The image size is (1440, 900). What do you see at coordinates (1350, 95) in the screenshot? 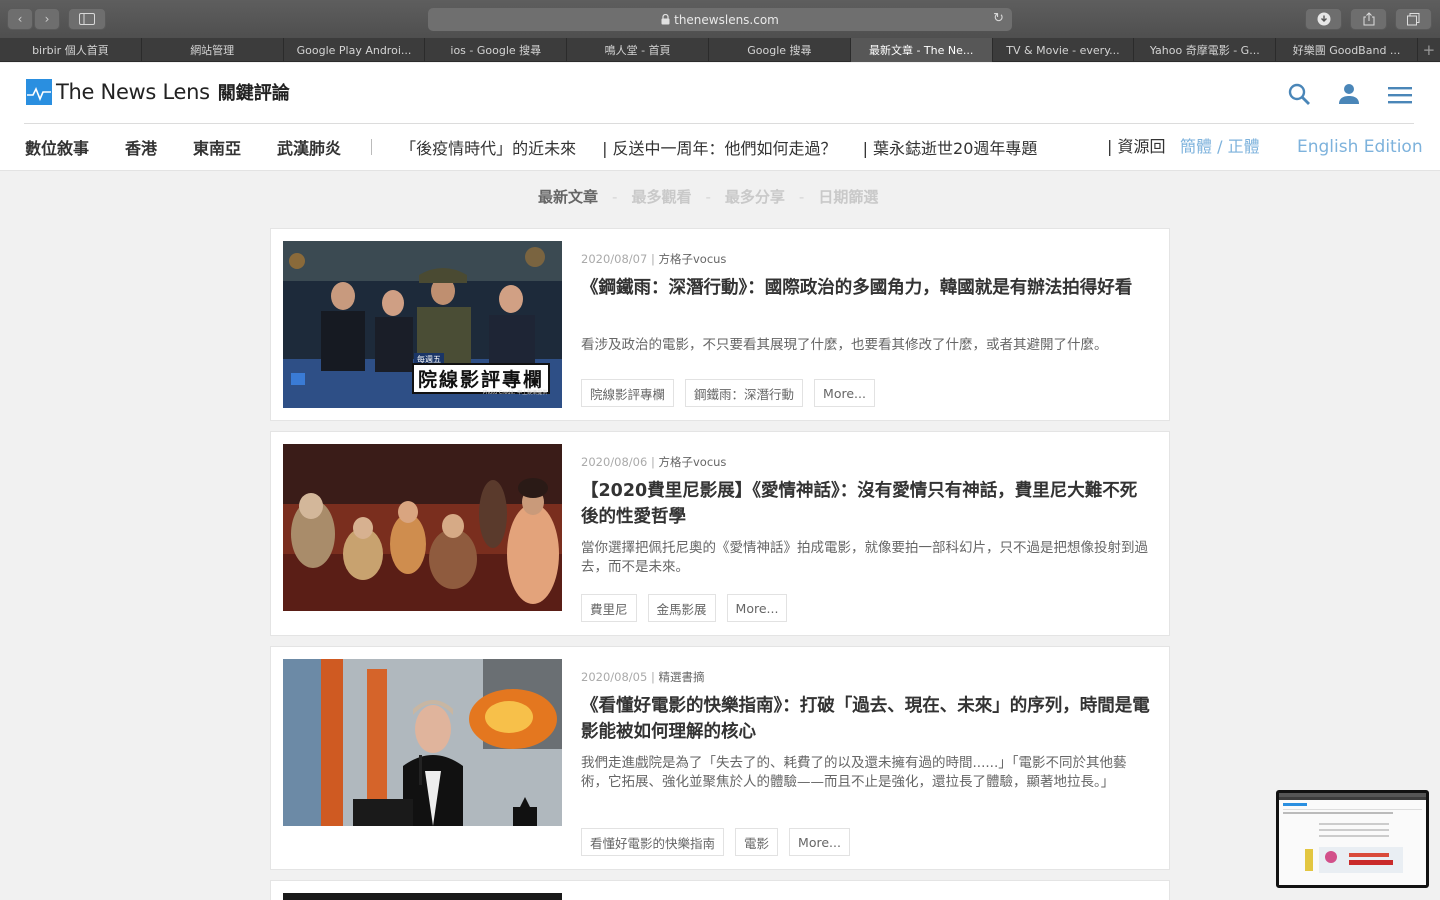
I see `user-icon` at bounding box center [1350, 95].